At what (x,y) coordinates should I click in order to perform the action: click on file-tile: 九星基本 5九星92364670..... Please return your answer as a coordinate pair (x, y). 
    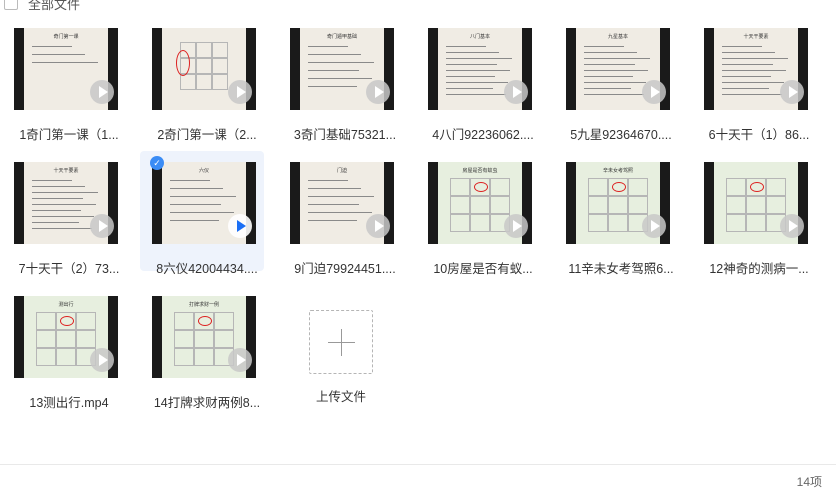
    Looking at the image, I should click on (616, 79).